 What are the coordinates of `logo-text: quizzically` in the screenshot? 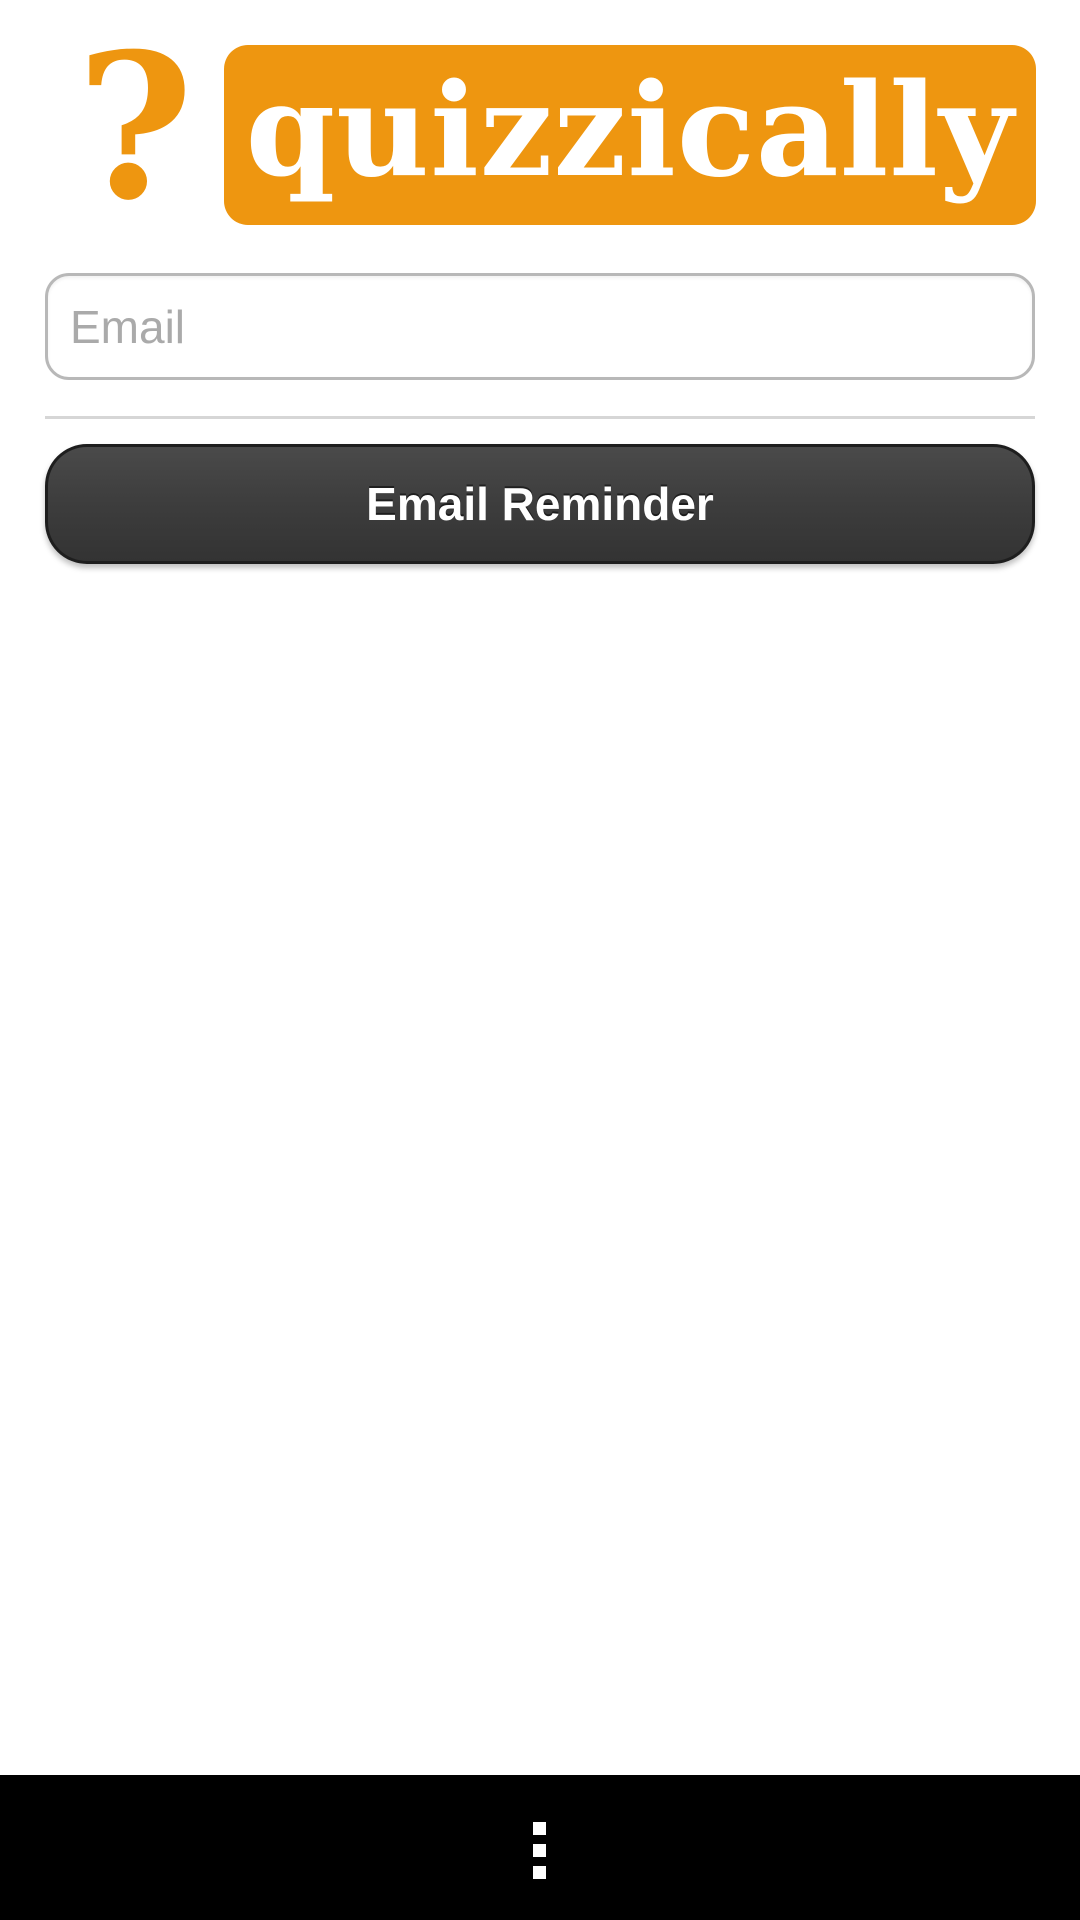 It's located at (630, 131).